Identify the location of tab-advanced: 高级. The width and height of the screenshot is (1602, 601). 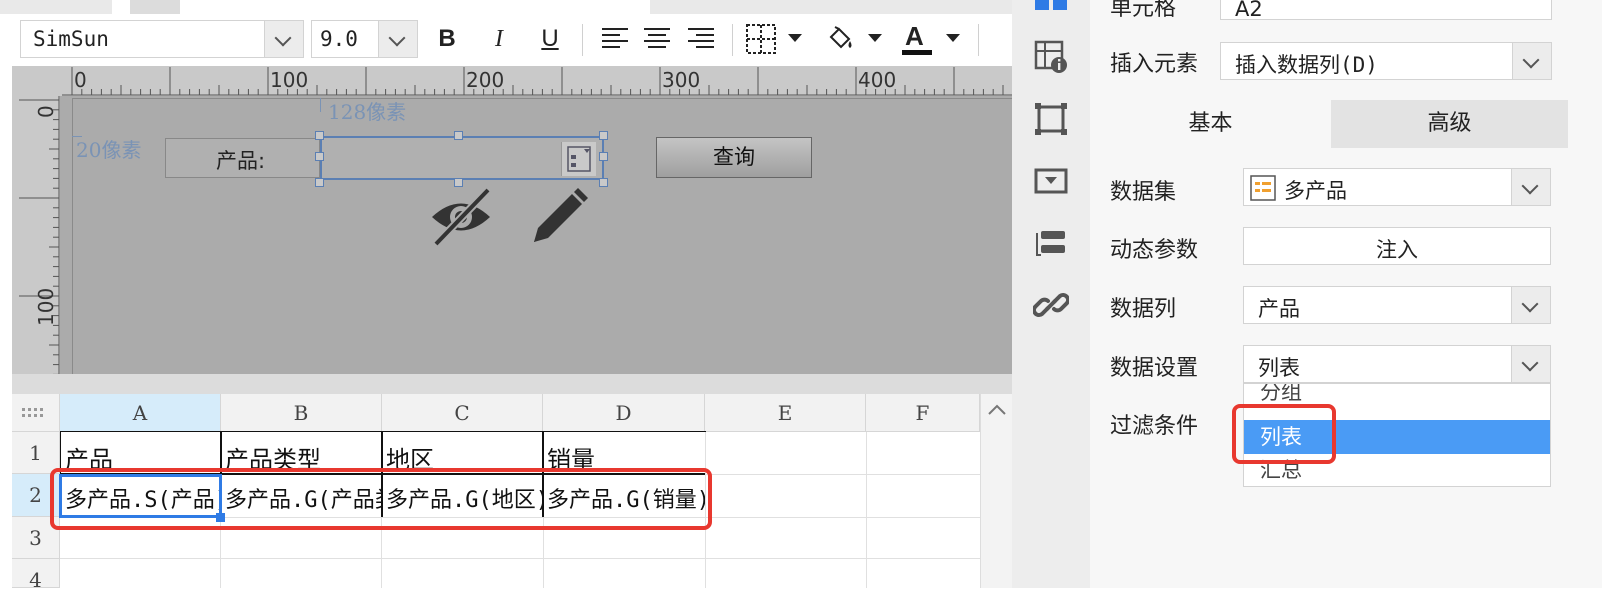
(1449, 124).